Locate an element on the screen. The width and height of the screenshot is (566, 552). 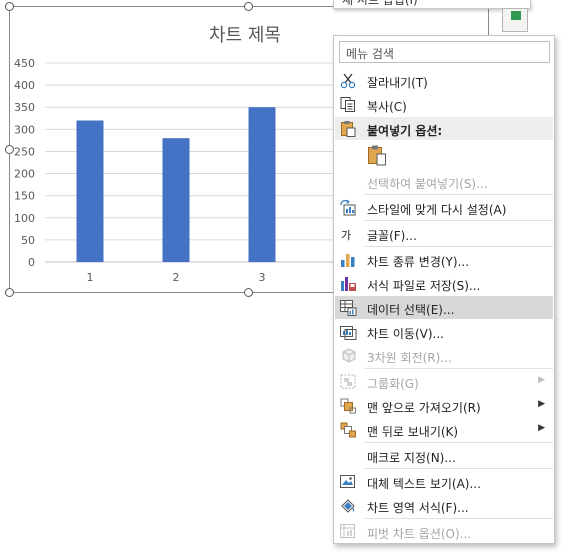
change-chart-type-icon is located at coordinates (348, 260).